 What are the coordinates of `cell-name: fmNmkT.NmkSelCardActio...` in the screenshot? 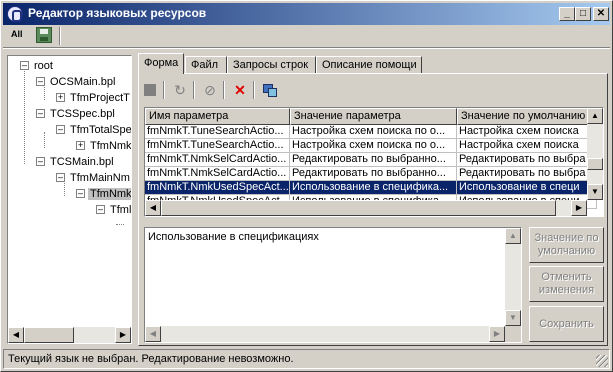 It's located at (217, 174).